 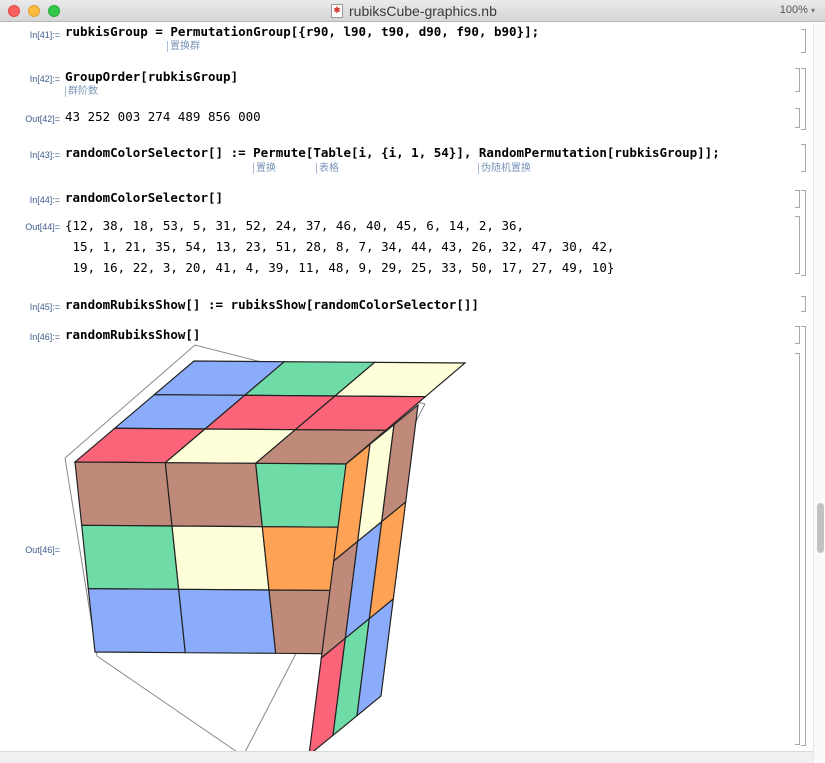 I want to click on vertical-scrollbar, so click(x=819, y=393).